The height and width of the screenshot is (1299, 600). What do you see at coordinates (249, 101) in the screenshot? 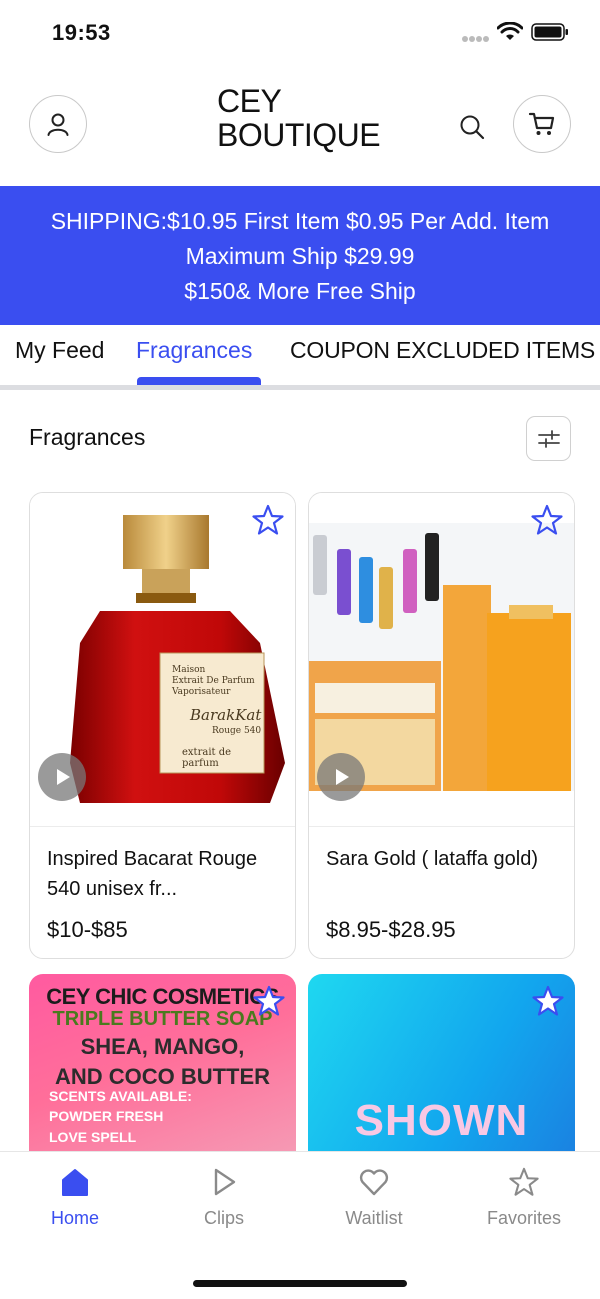
I see `brand-line-1: CEY` at bounding box center [249, 101].